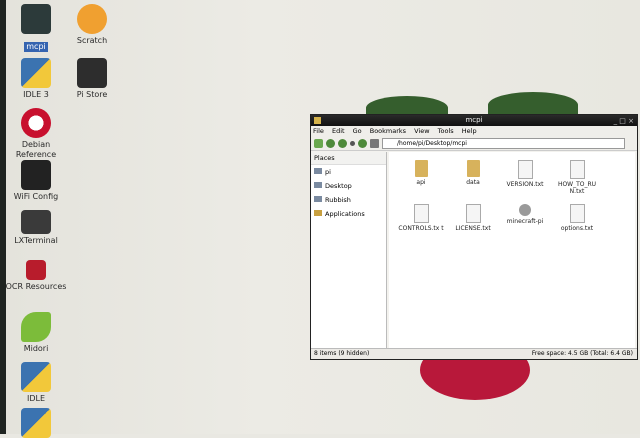 This screenshot has height=438, width=640. Describe the element at coordinates (36, 19) in the screenshot. I see `terminal-icon` at that location.